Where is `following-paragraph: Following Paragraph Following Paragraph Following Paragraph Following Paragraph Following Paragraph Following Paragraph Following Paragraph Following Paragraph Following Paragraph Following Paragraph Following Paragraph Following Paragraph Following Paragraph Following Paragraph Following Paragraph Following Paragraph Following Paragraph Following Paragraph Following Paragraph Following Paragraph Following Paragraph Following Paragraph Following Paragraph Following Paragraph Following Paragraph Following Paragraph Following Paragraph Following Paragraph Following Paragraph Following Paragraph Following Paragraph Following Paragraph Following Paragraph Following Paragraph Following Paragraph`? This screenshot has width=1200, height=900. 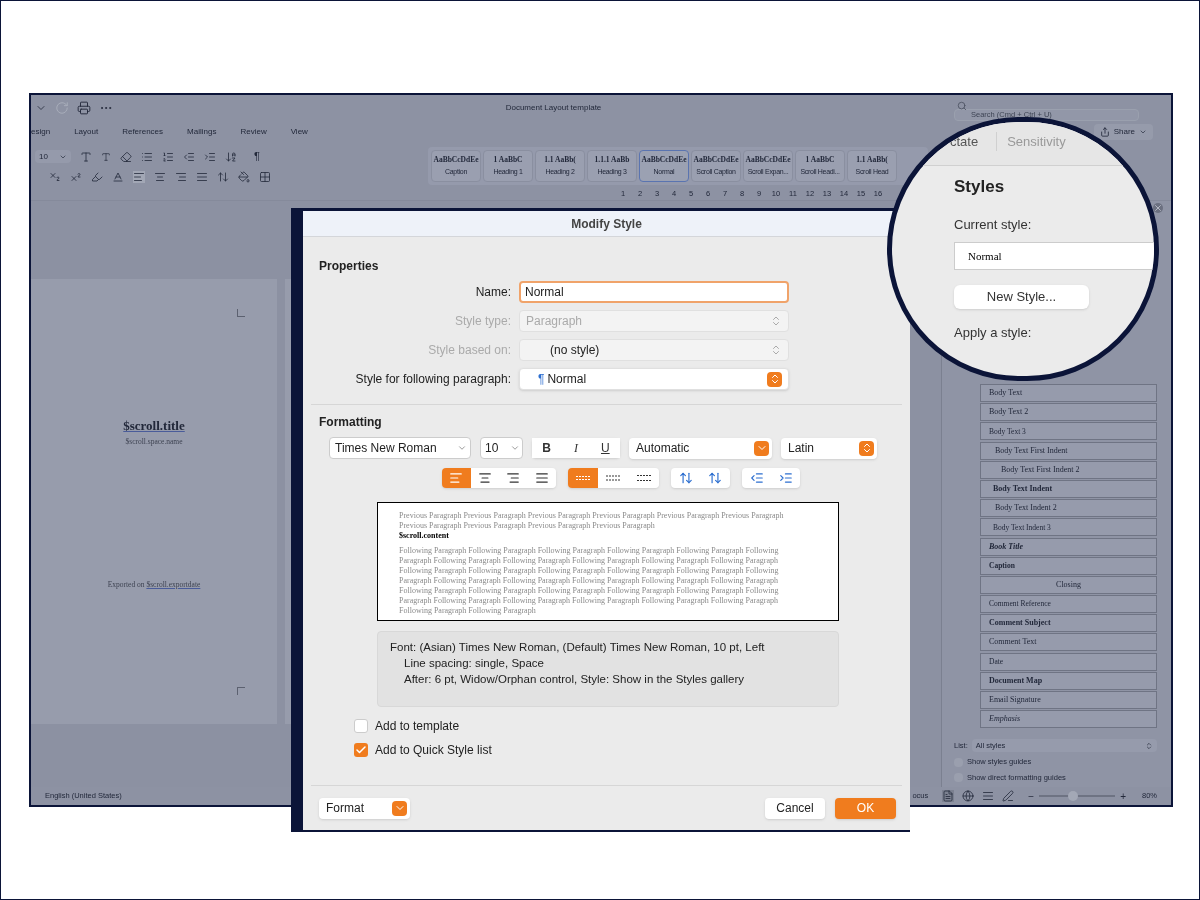 following-paragraph: Following Paragraph Following Paragraph Following Paragraph Following Paragraph Following Paragraph Following Paragraph Following Paragraph Following Paragraph Following Paragraph Following Paragraph Following Paragraph Following Paragraph Following Paragraph Following Paragraph Following Paragraph Following Paragraph Following Paragraph Following Paragraph Following Paragraph Following Paragraph Following Paragraph Following Paragraph Following Paragraph Following Paragraph Following Paragraph Following Paragraph Following Paragraph Following Paragraph Following Paragraph Following Paragraph Following Paragraph Following Paragraph Following Paragraph Following Paragraph Following Paragraph is located at coordinates (589, 581).